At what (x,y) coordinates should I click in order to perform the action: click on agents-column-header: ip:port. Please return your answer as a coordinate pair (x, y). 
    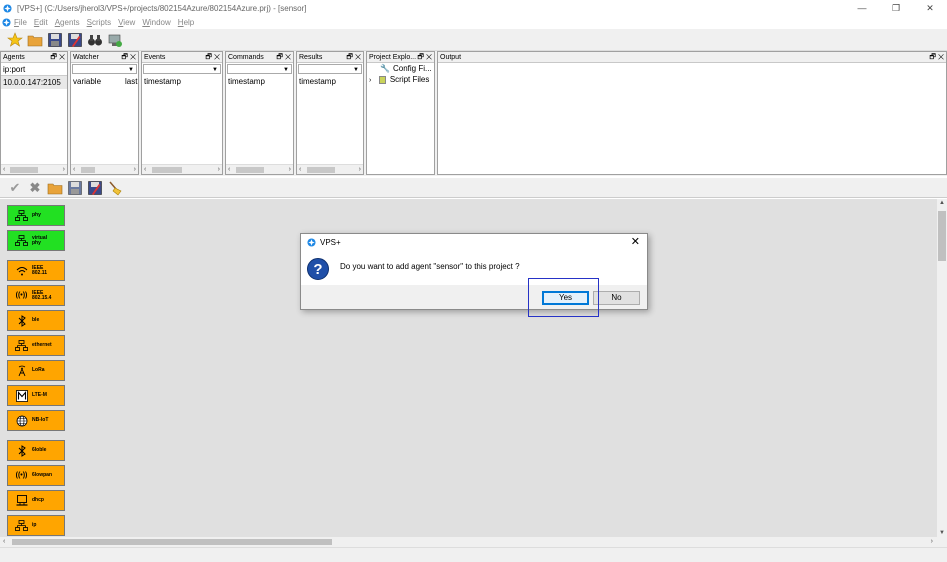
    Looking at the image, I should click on (34, 69).